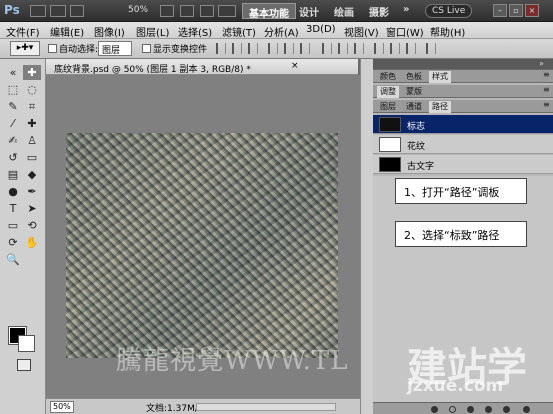 Image resolution: width=553 pixels, height=414 pixels. What do you see at coordinates (361, 31) in the screenshot?
I see `menu-view: 视图(V)` at bounding box center [361, 31].